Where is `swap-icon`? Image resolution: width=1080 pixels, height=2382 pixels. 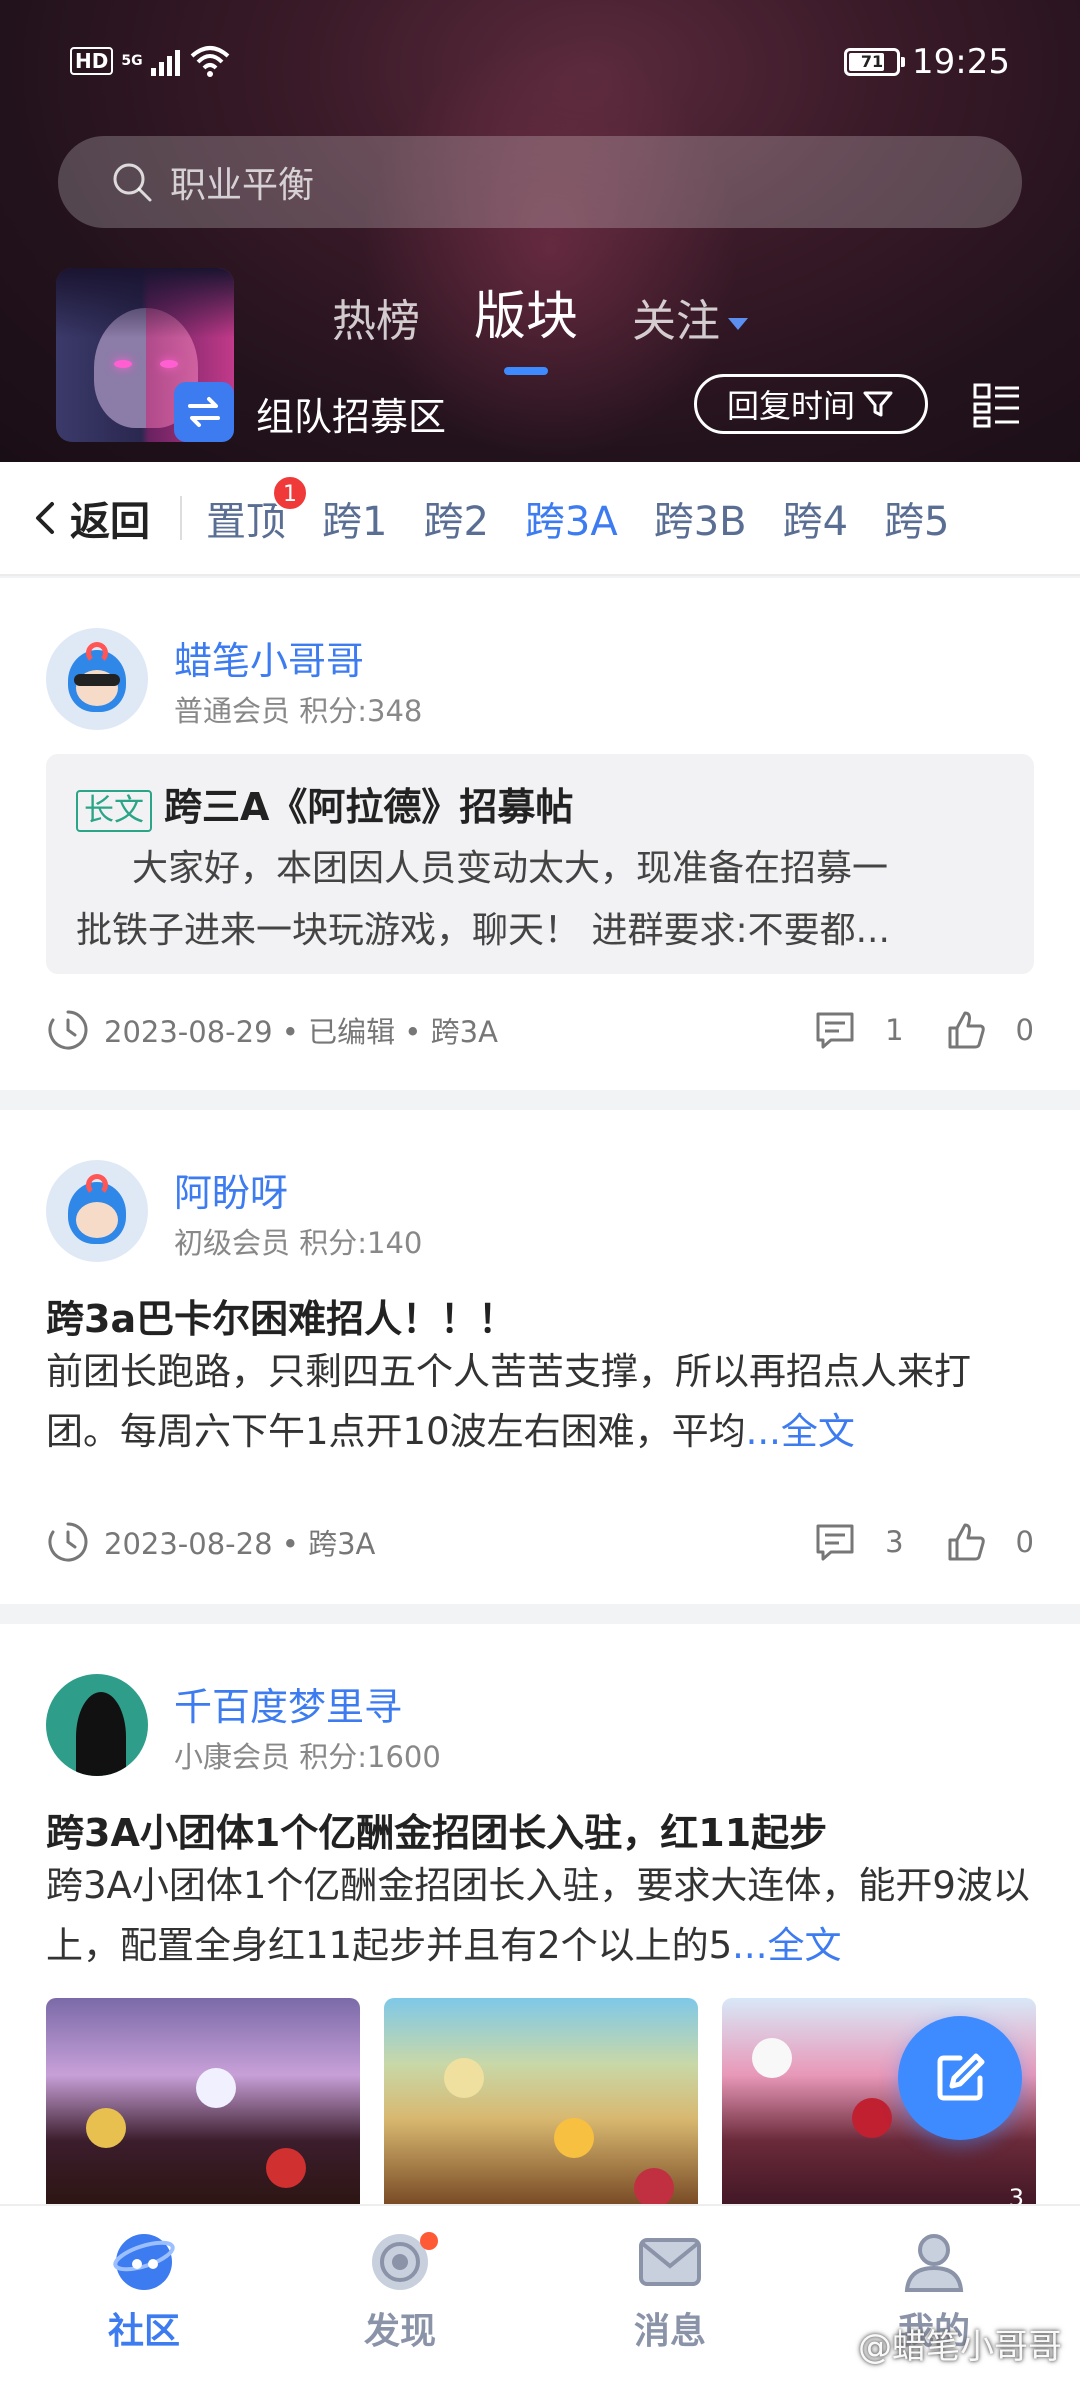
swap-icon is located at coordinates (204, 412).